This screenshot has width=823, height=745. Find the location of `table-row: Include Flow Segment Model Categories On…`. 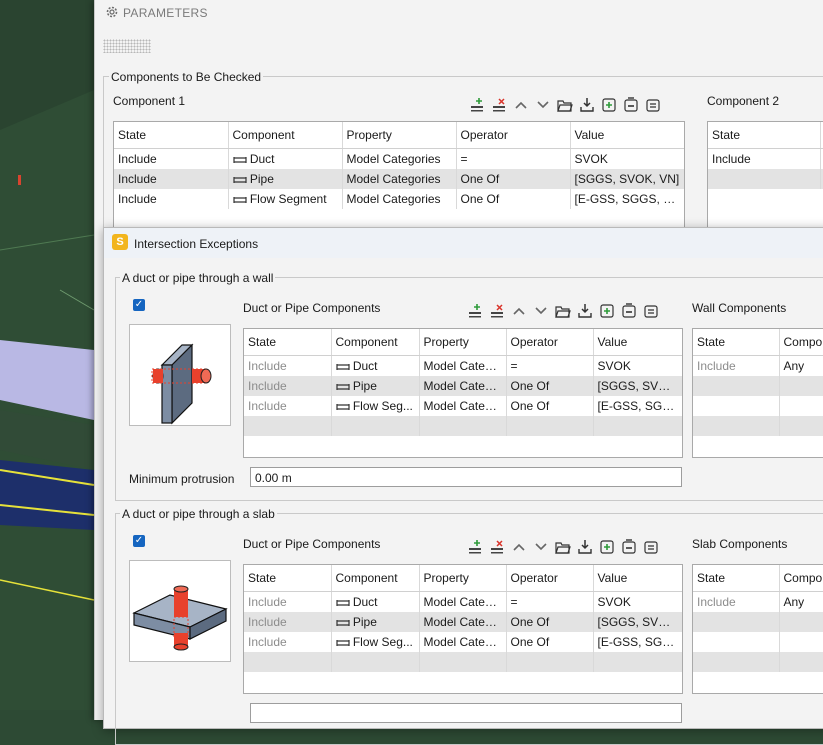

table-row: Include Flow Segment Model Categories On… is located at coordinates (399, 199).